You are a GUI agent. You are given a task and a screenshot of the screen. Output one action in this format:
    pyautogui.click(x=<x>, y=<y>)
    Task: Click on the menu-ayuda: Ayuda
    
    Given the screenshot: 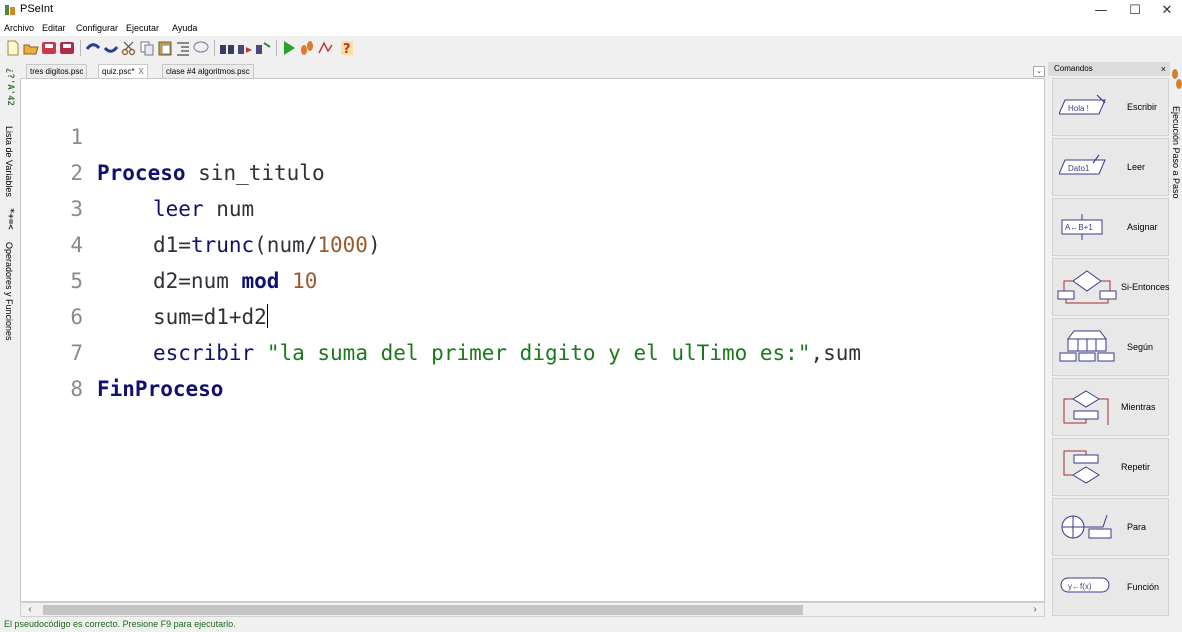 What is the action you would take?
    pyautogui.click(x=184, y=28)
    